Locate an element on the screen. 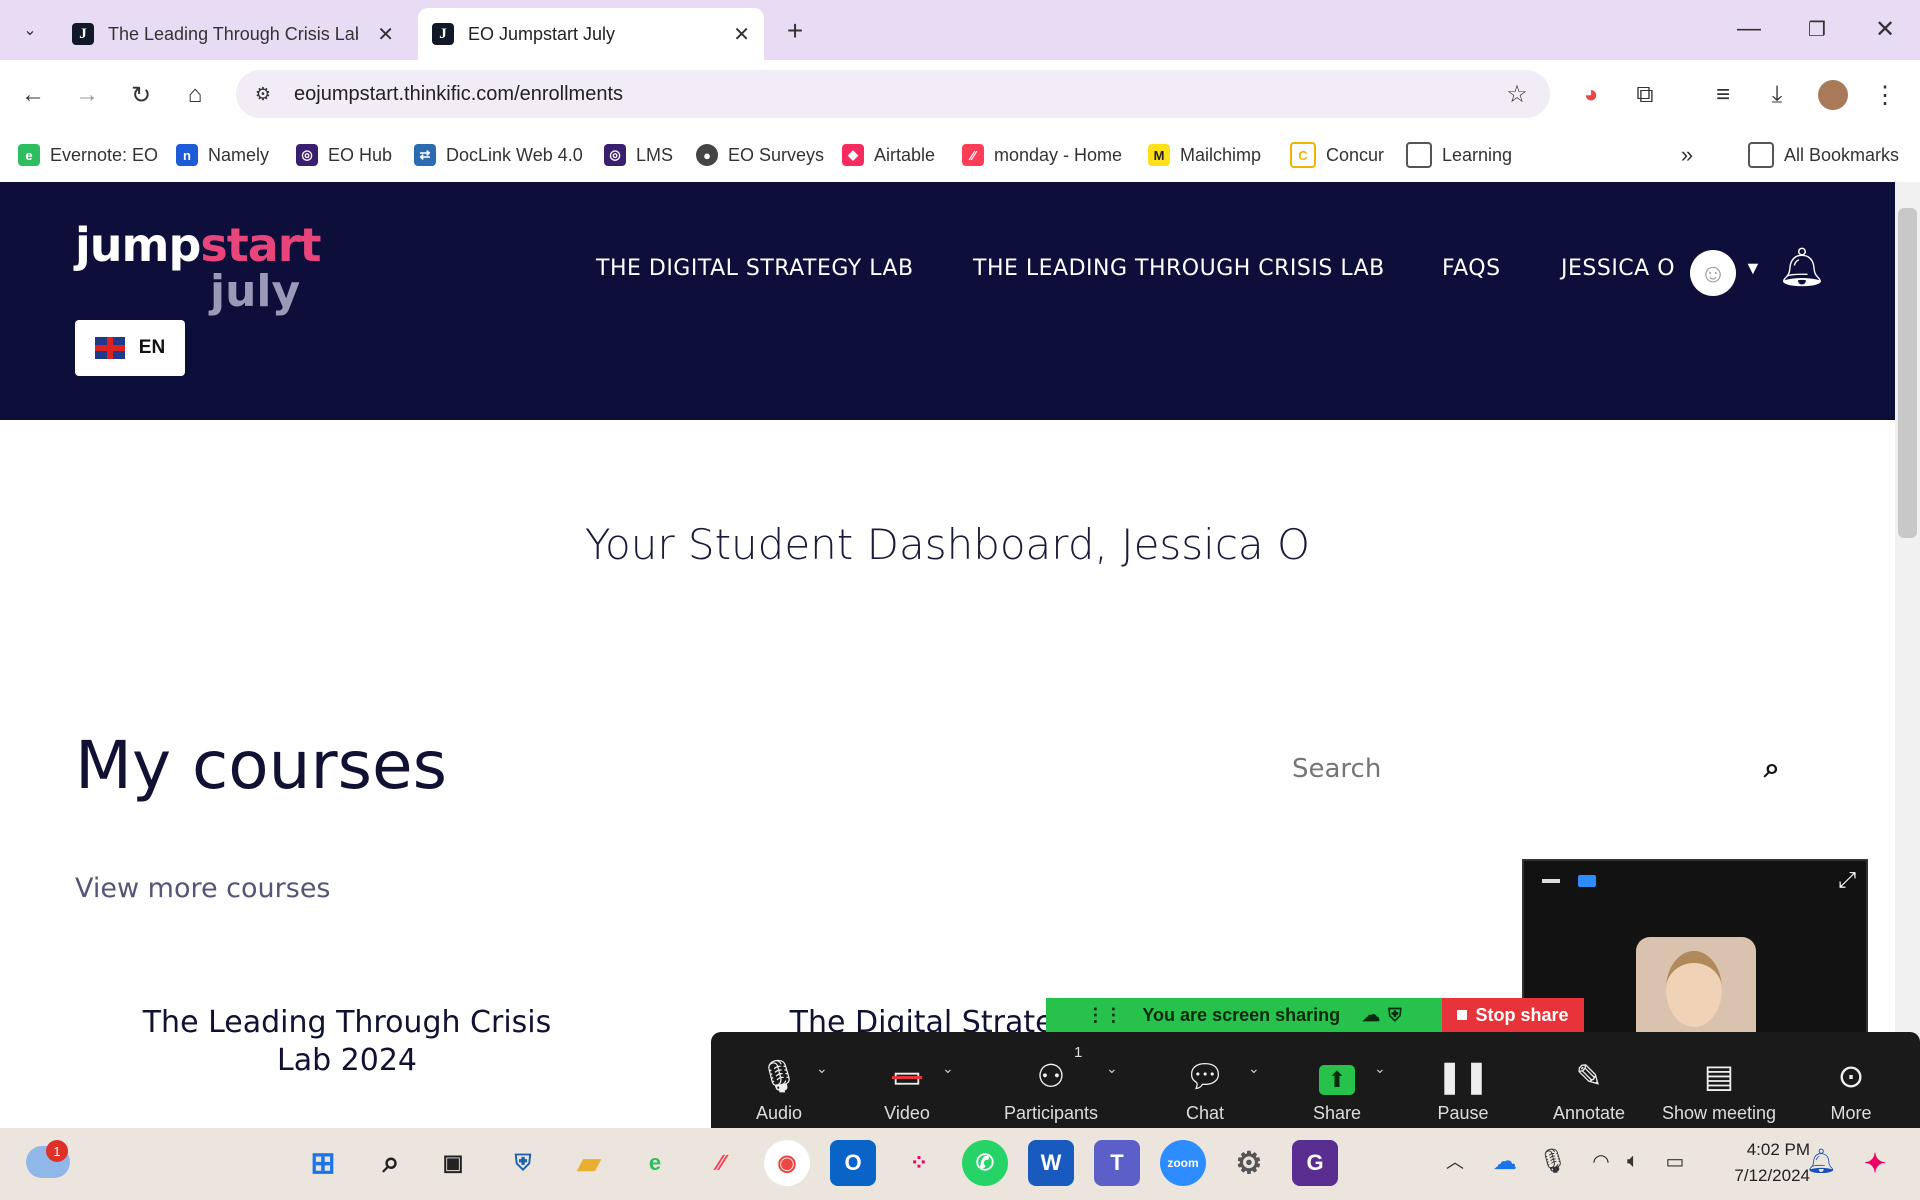  clock-time: 4:02 PM is located at coordinates (1755, 1150).